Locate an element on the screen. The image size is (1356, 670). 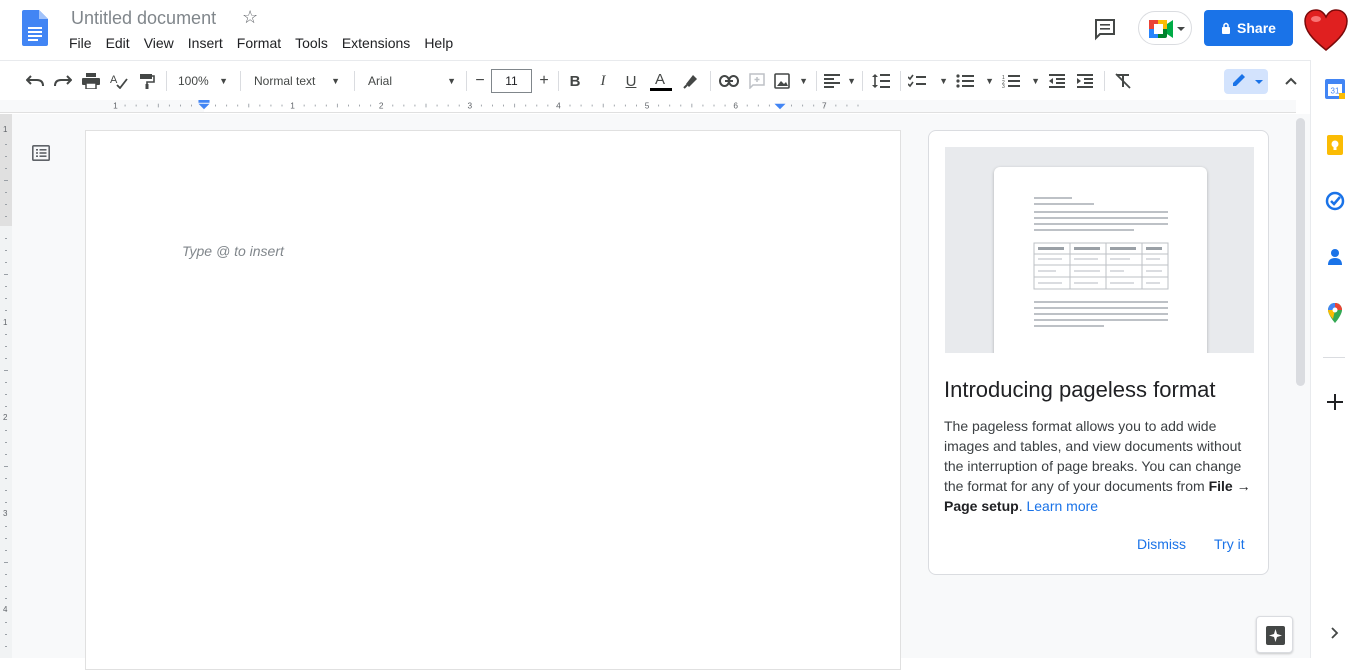
share-label: Share is located at coordinates (1256, 28).